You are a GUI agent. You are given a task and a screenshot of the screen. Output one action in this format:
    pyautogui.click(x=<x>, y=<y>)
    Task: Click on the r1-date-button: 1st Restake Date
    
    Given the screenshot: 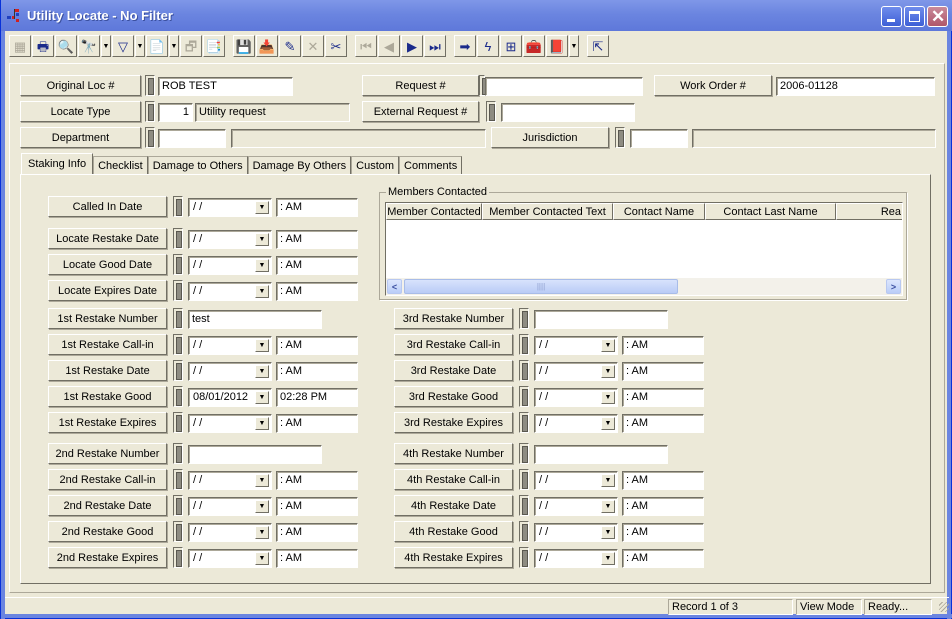 What is the action you would take?
    pyautogui.click(x=107, y=370)
    